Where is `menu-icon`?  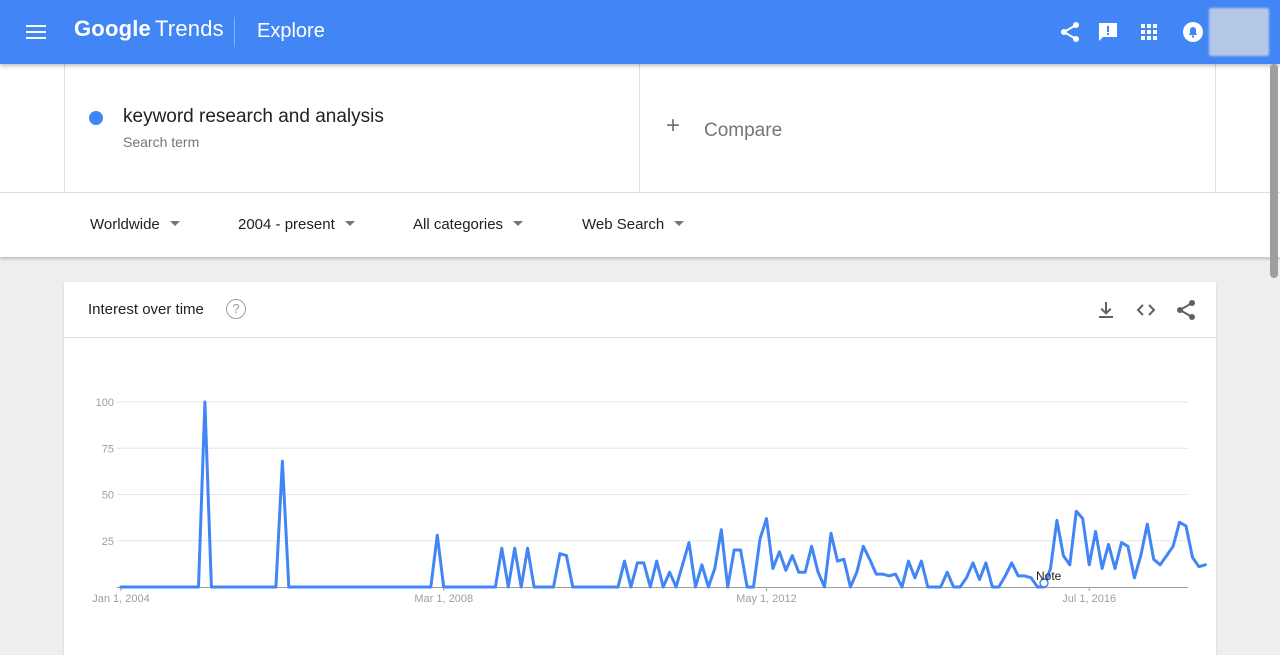
menu-icon is located at coordinates (36, 32).